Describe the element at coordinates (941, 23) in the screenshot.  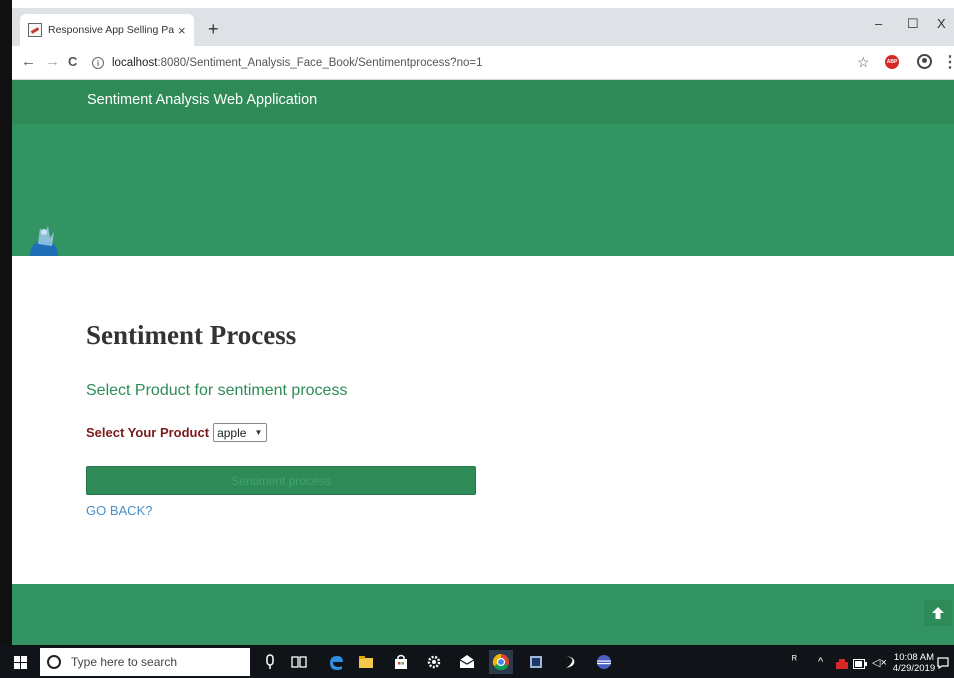
I see `close-window-icon: X` at that location.